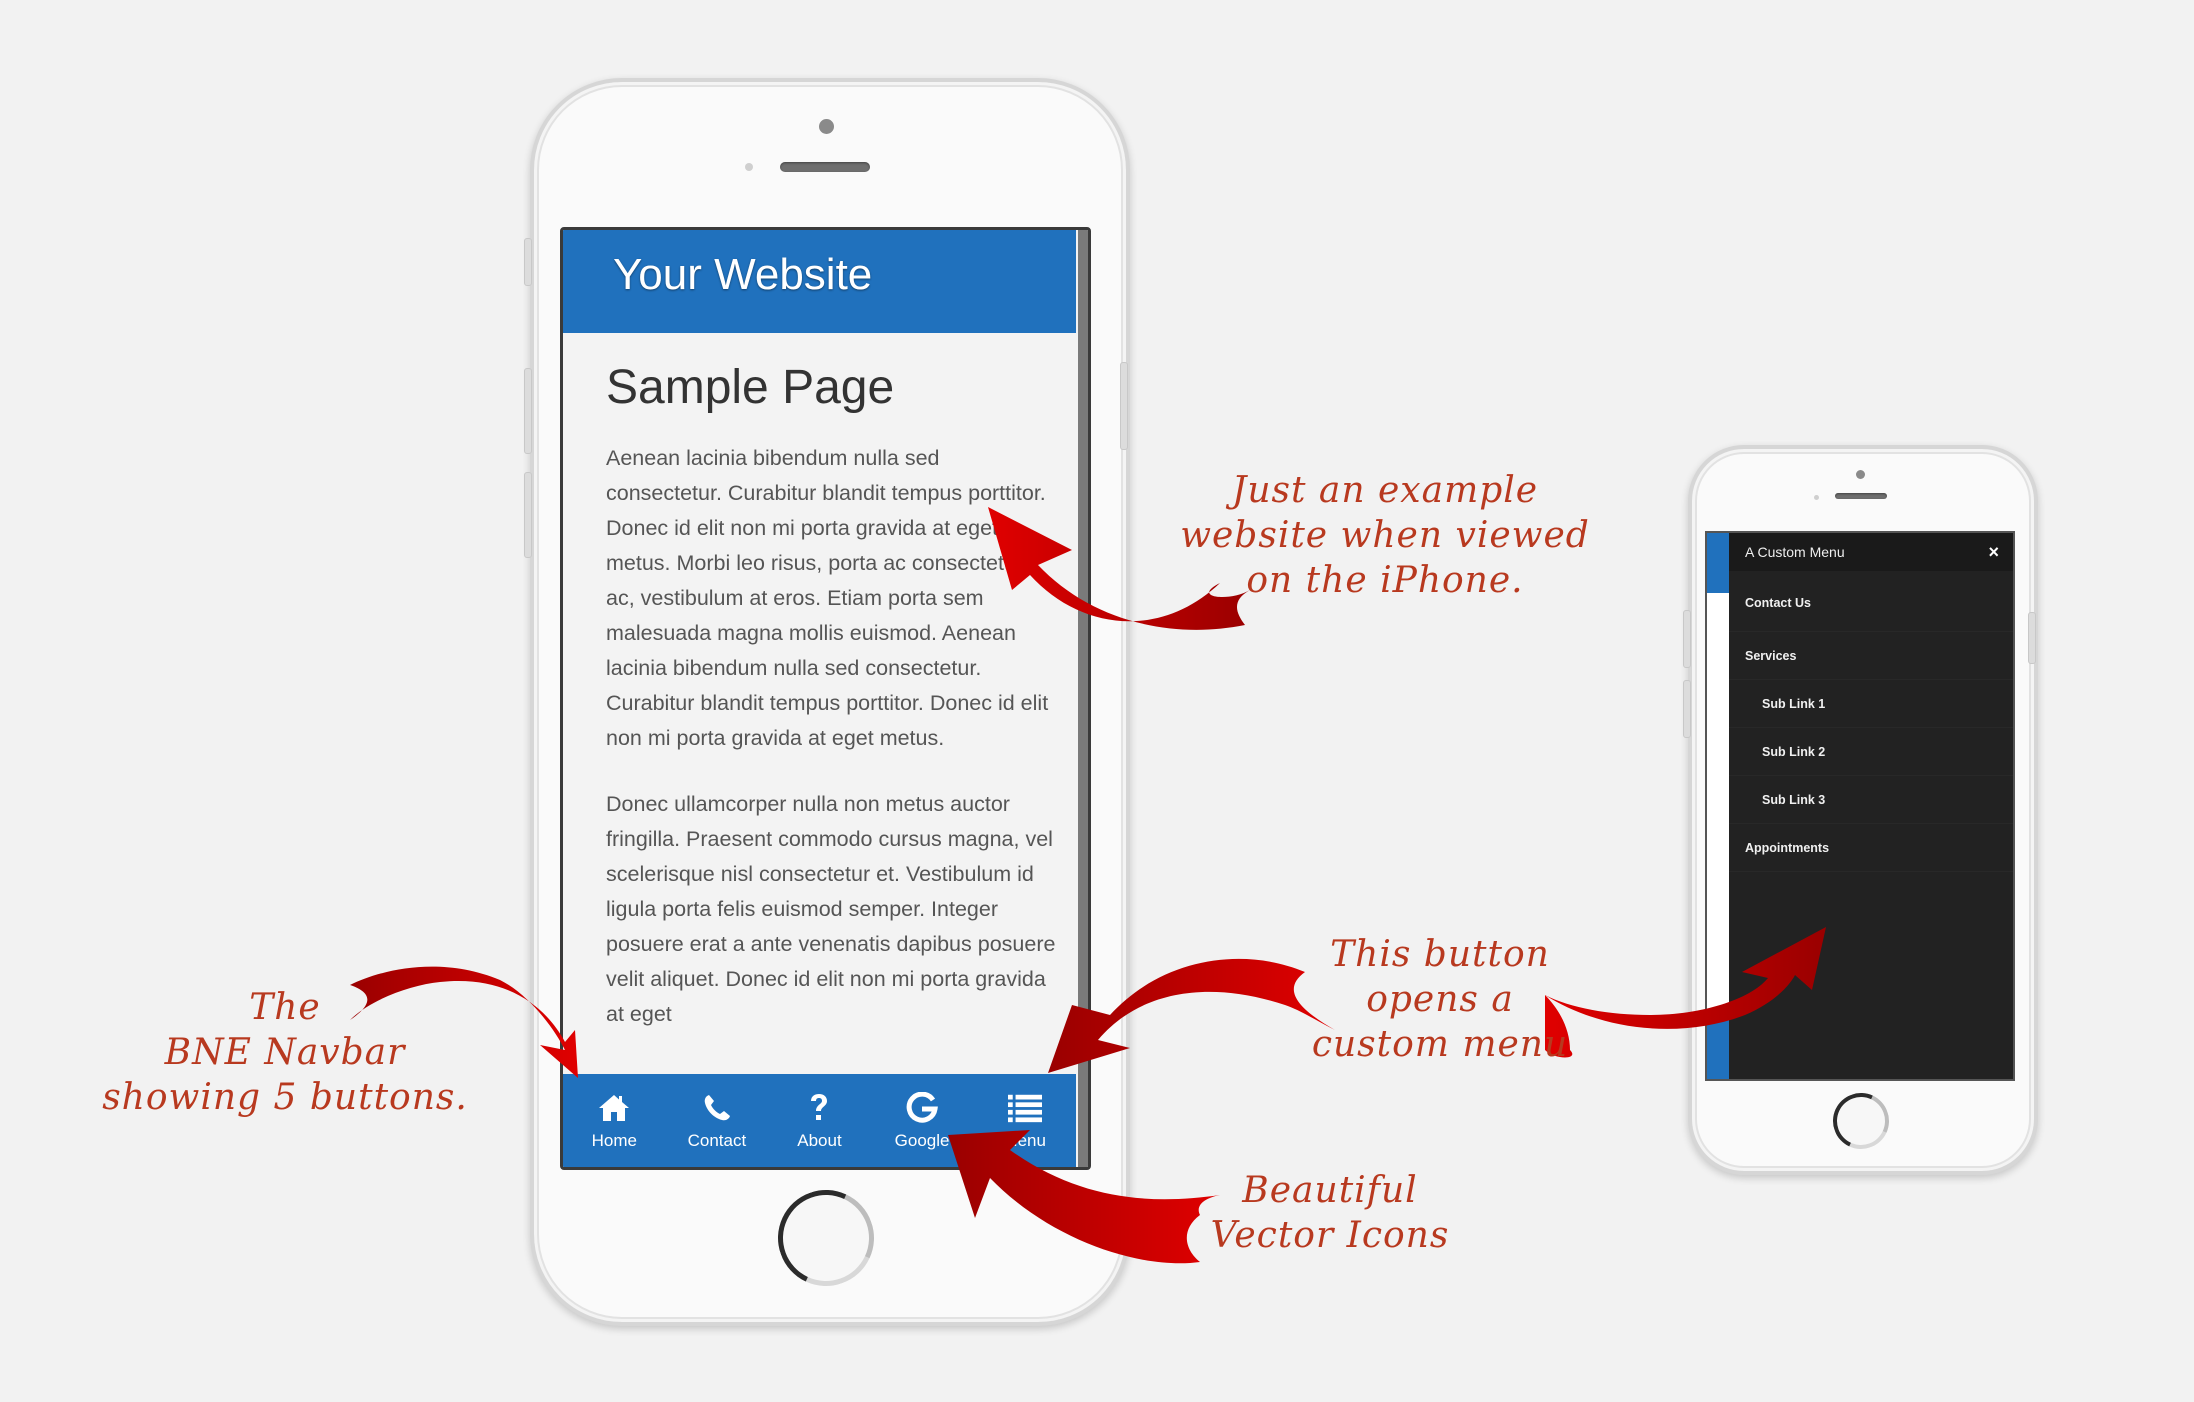  I want to click on navbar-behind, so click(1718, 1049).